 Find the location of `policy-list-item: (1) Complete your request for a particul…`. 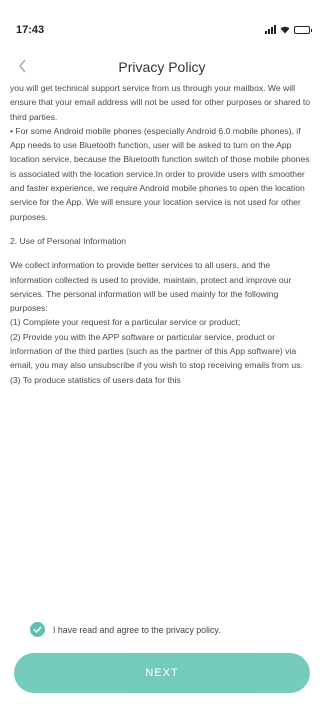

policy-list-item: (1) Complete your request for a particul… is located at coordinates (125, 322).